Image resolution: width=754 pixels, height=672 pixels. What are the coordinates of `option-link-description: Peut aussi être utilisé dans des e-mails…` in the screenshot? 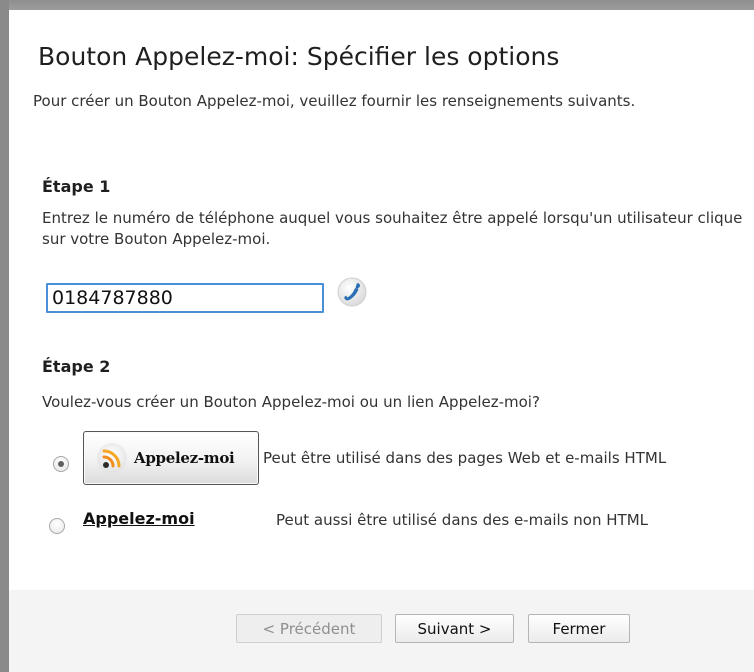 It's located at (462, 520).